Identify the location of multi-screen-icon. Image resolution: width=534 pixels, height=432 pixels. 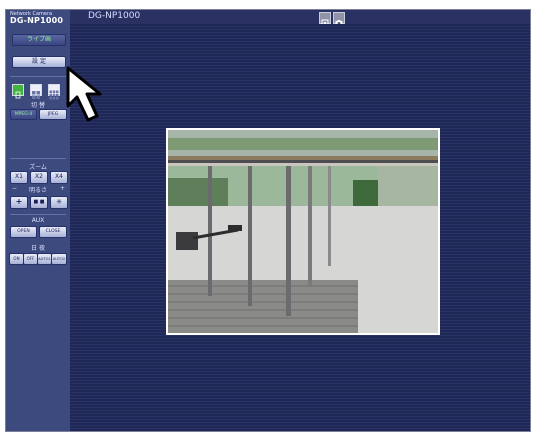
(325, 19).